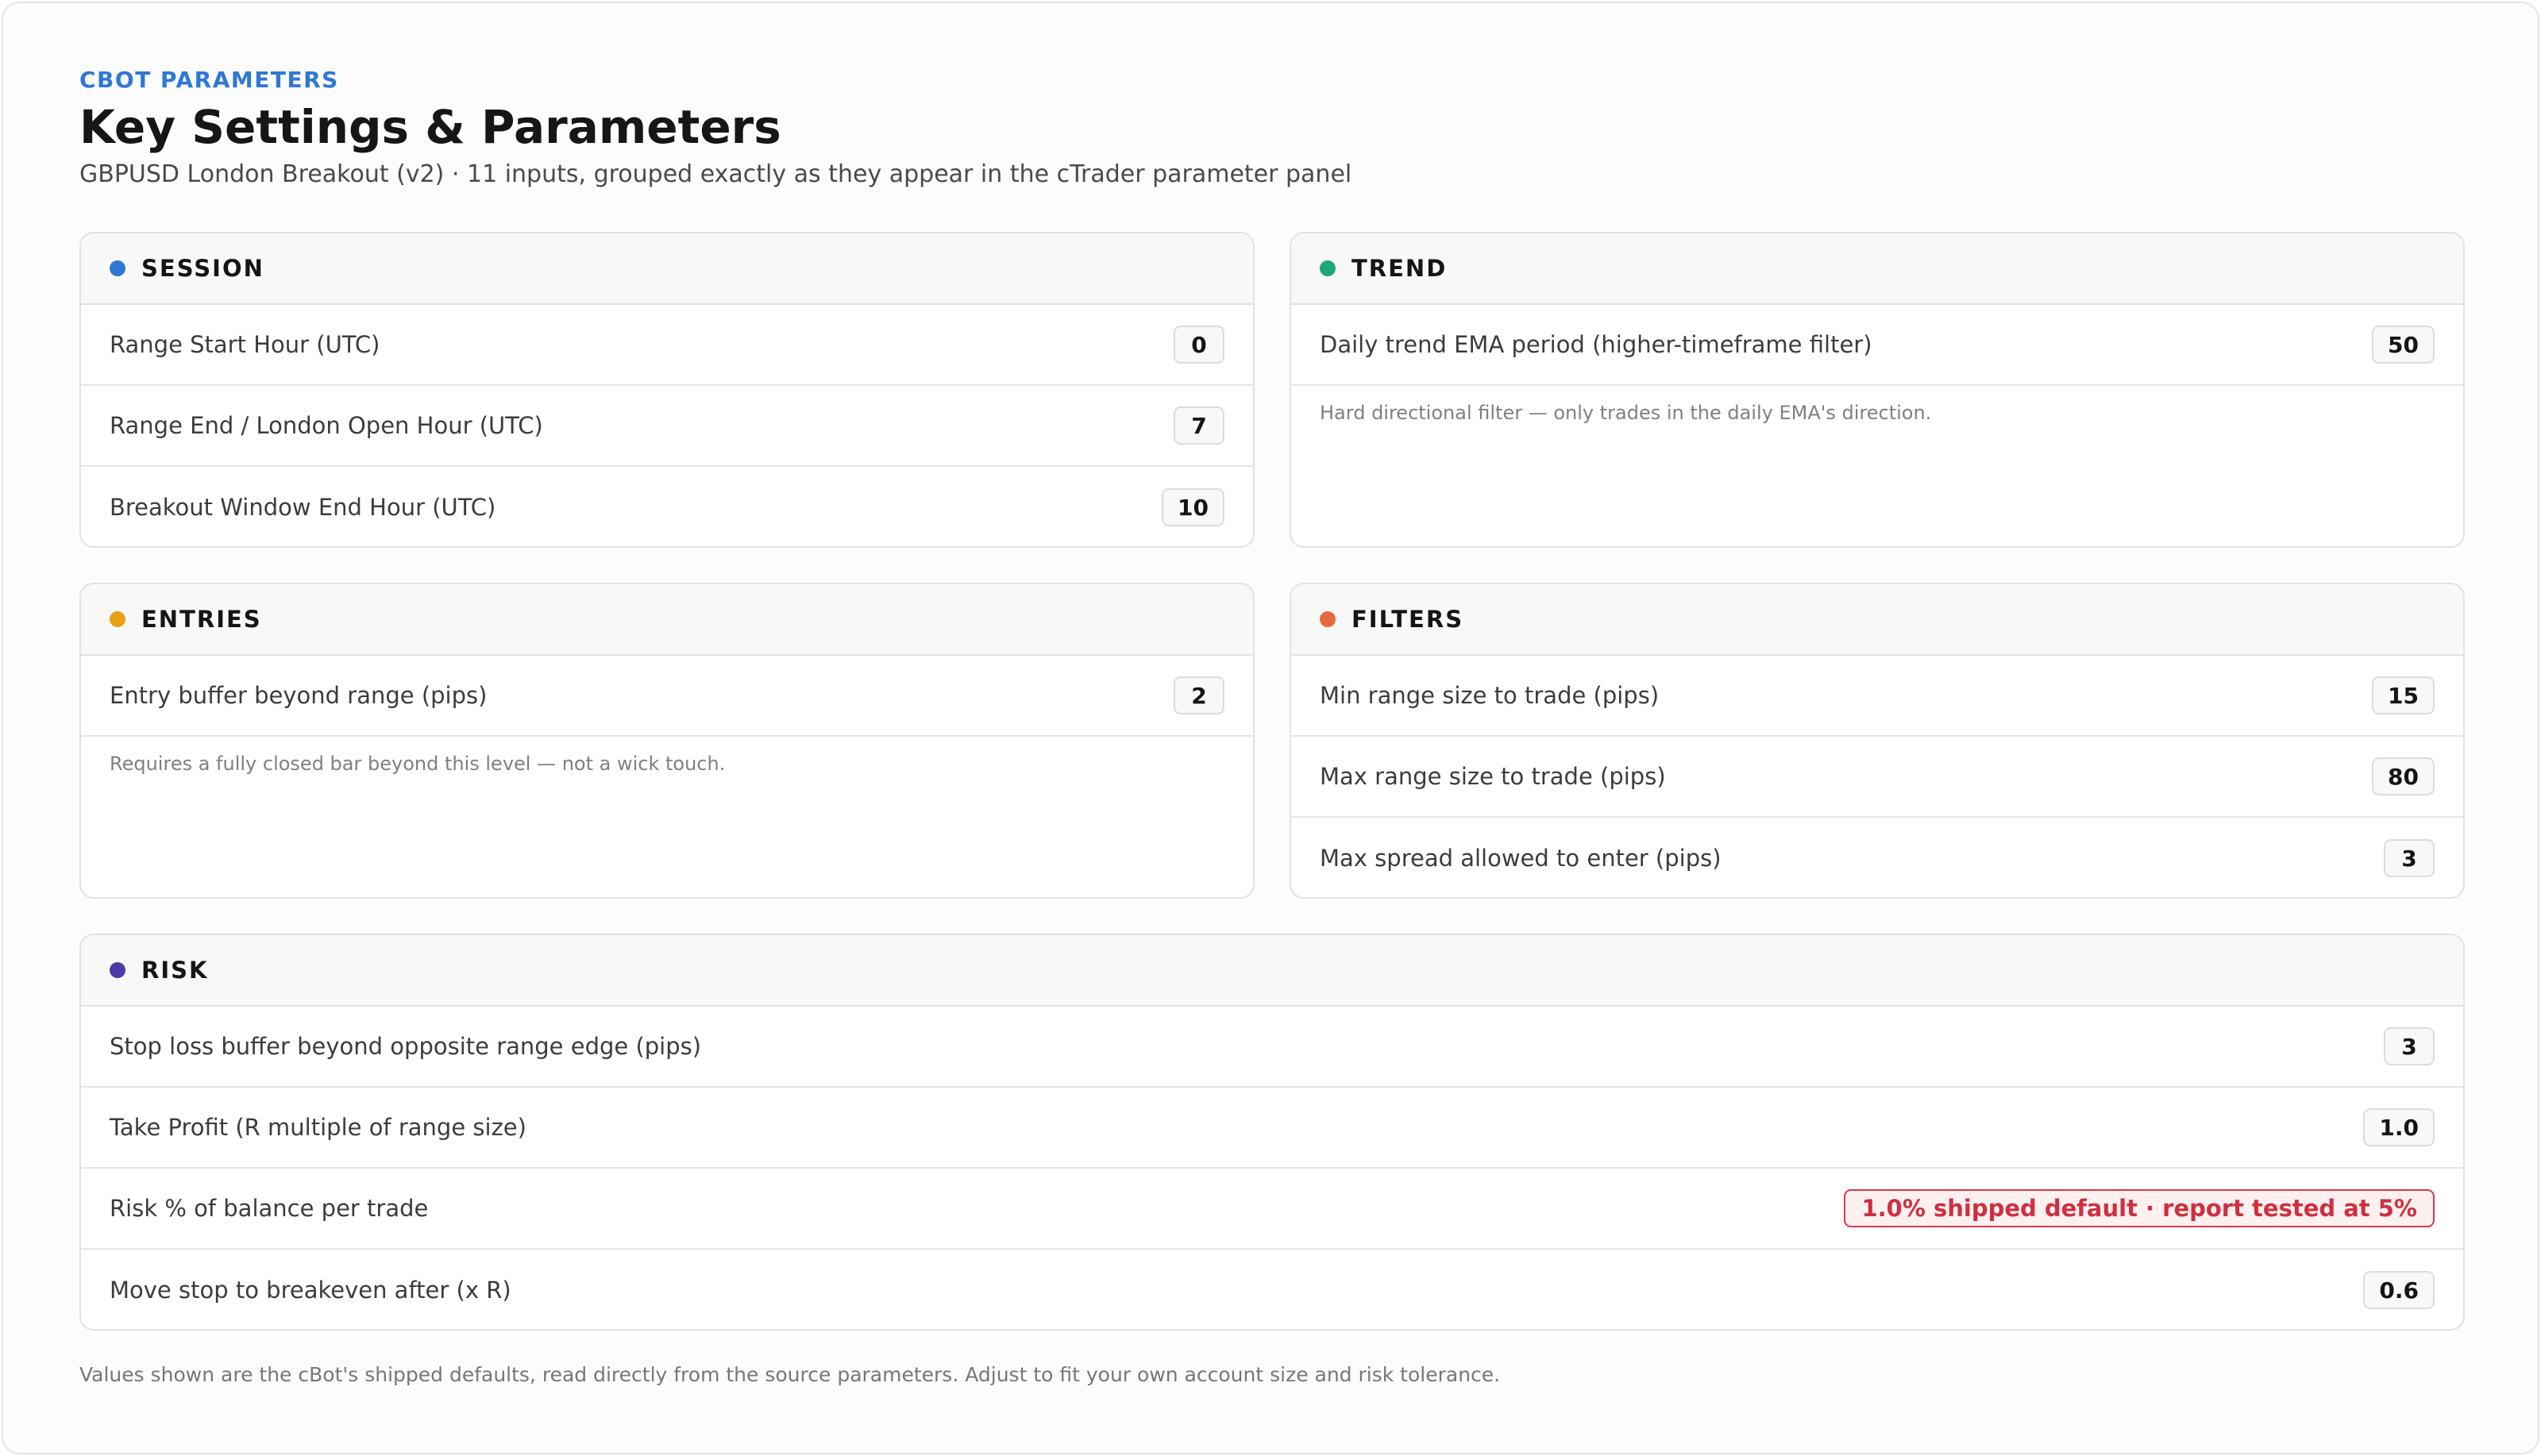 The height and width of the screenshot is (1456, 2541). I want to click on param-value: 7, so click(1199, 425).